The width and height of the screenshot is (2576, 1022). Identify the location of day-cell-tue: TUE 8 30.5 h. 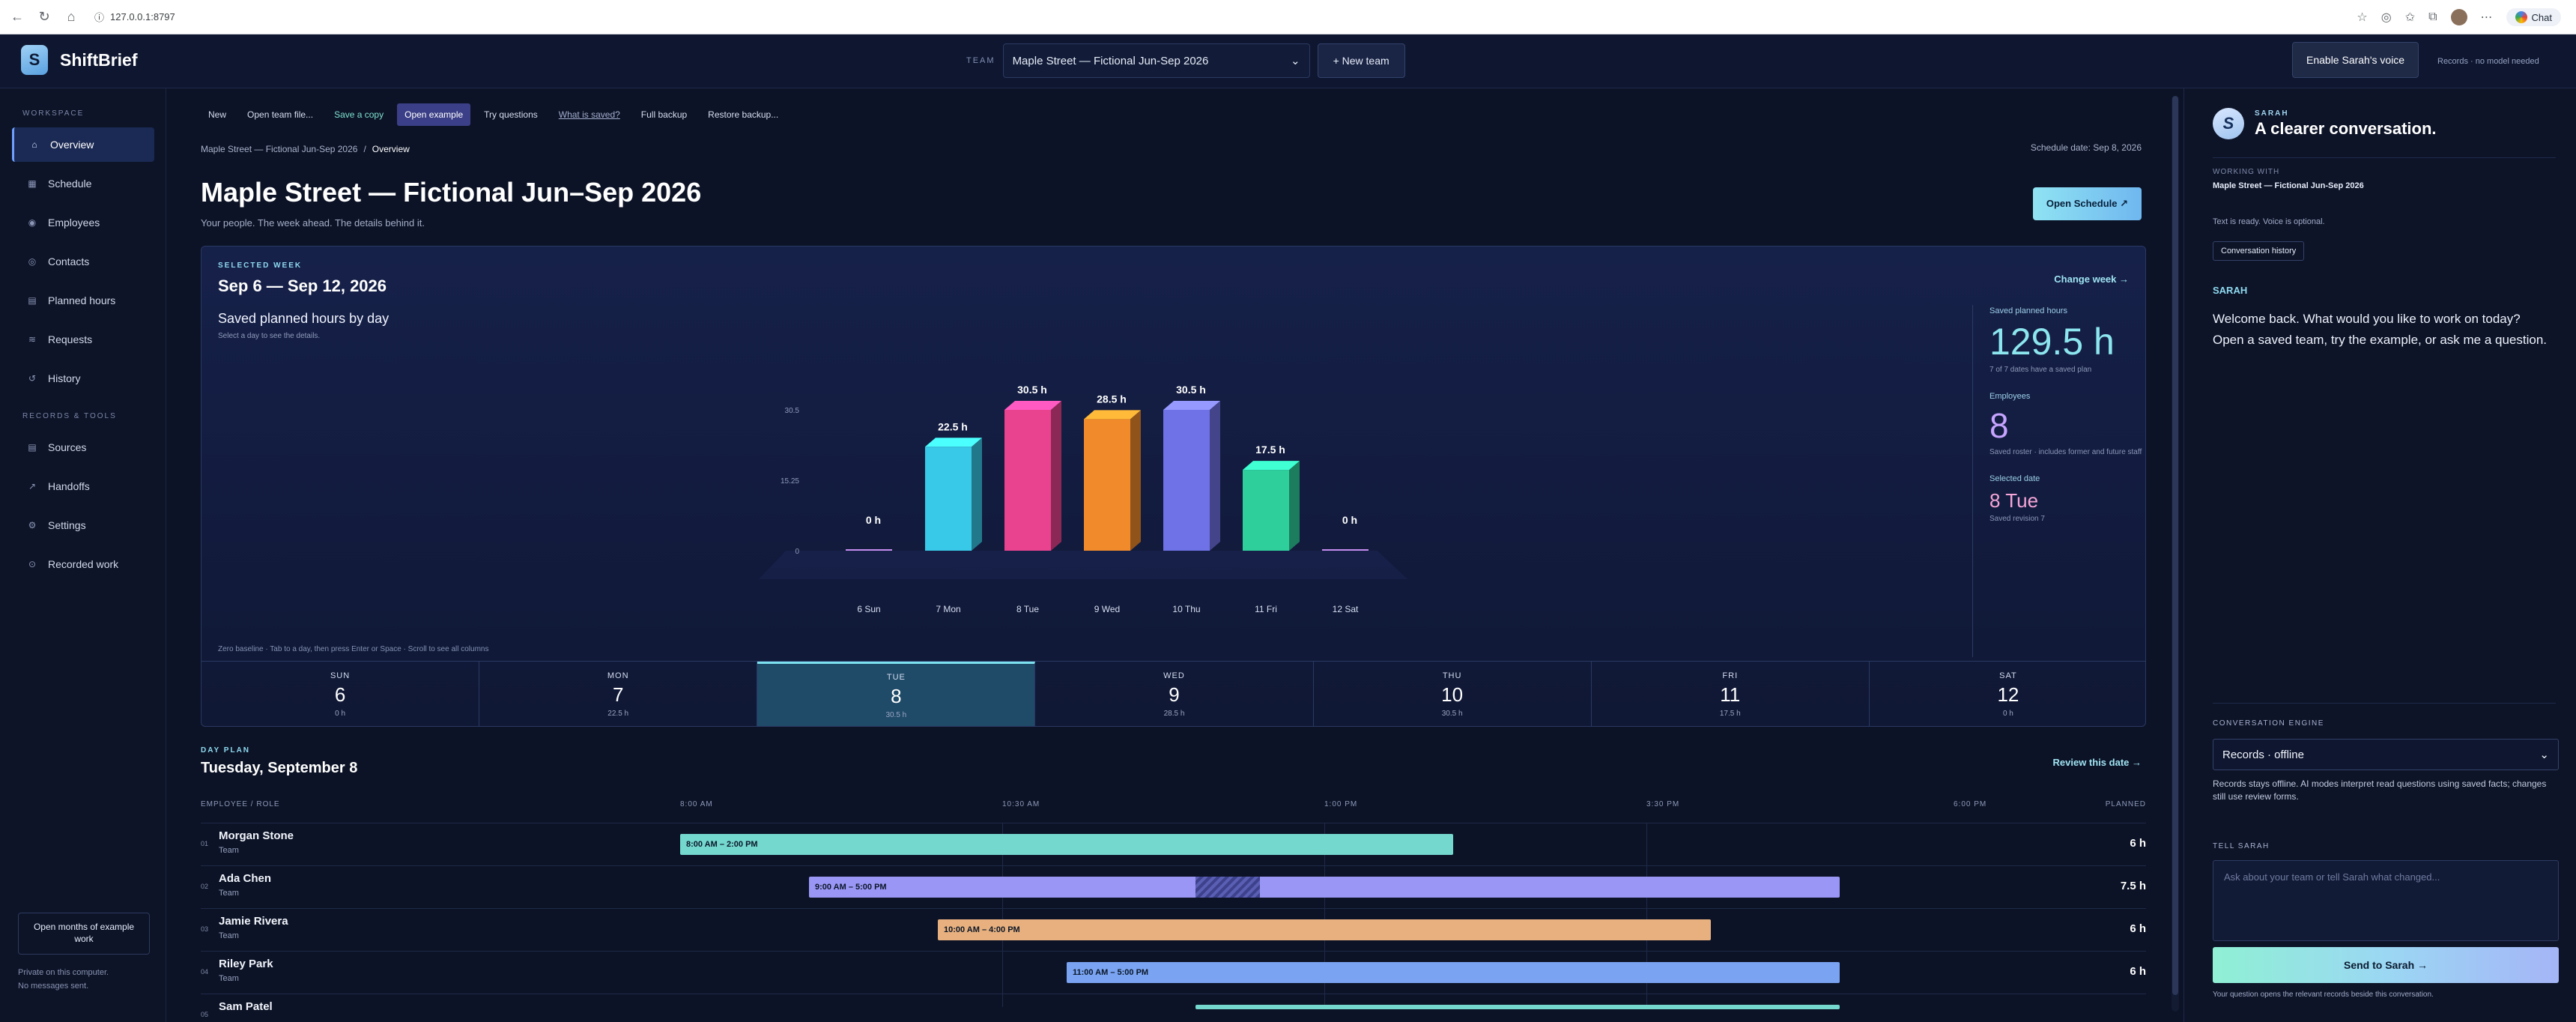
(896, 694).